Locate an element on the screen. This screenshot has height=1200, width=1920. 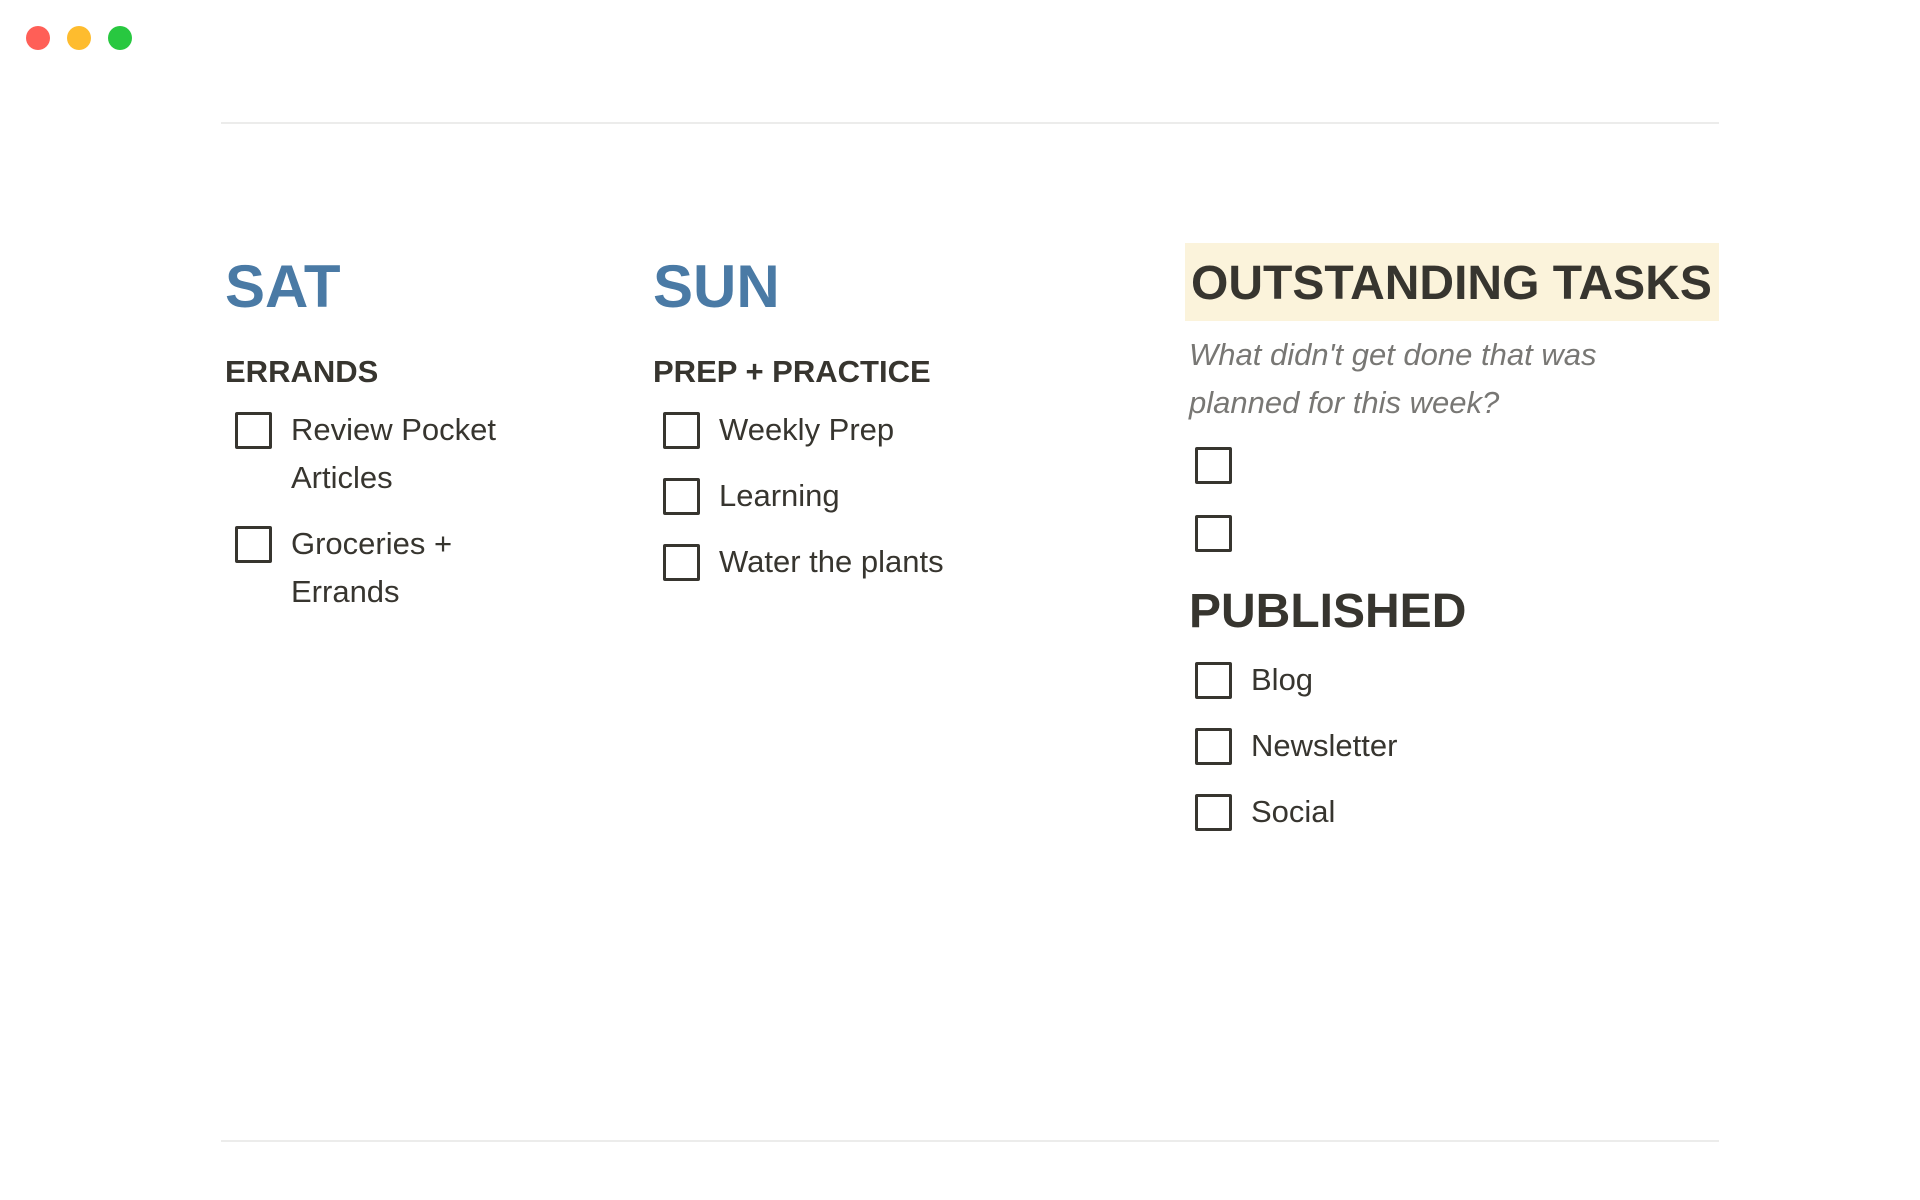
todo-label: Water the plants is located at coordinates (831, 562).